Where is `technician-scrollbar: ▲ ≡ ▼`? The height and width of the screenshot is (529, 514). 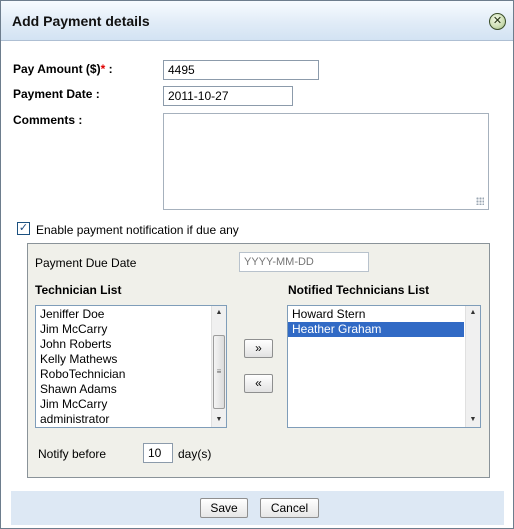
technician-scrollbar: ▲ ≡ ▼ is located at coordinates (218, 366).